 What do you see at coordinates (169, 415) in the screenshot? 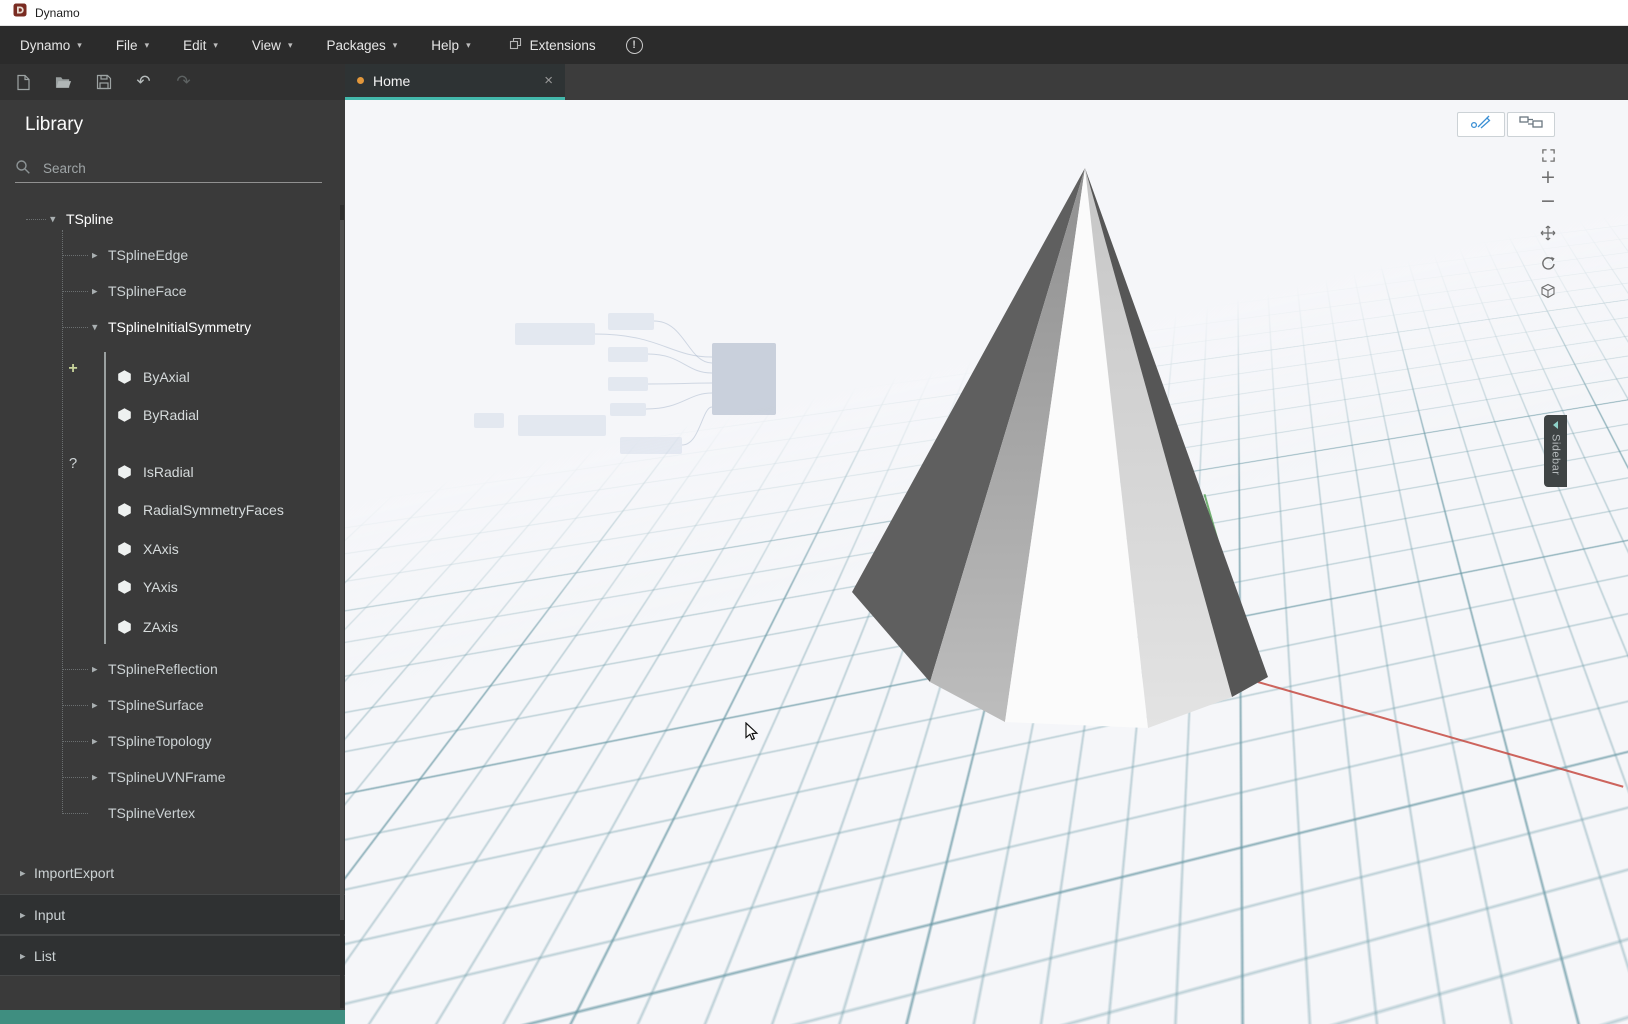
I see `node-item-byradial: ByRadial` at bounding box center [169, 415].